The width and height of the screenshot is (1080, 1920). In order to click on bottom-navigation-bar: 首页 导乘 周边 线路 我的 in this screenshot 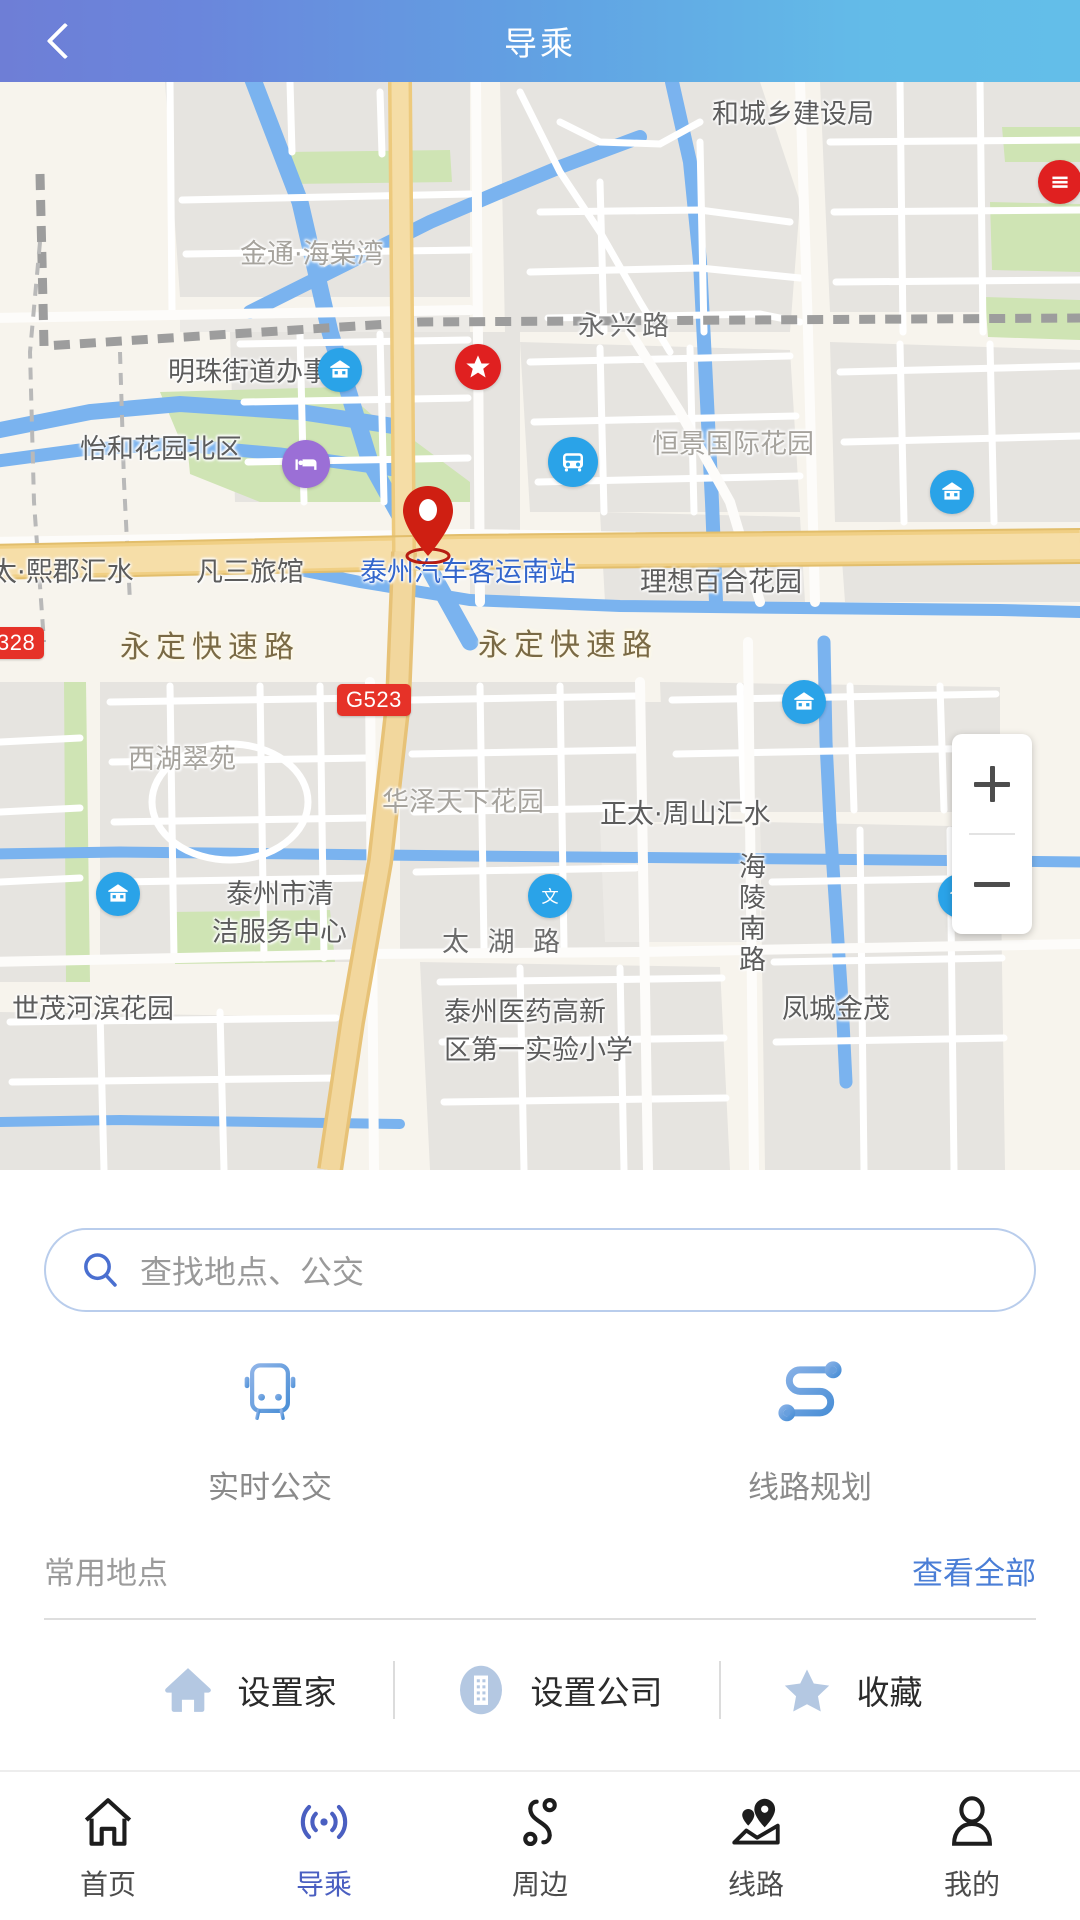, I will do `click(540, 1845)`.